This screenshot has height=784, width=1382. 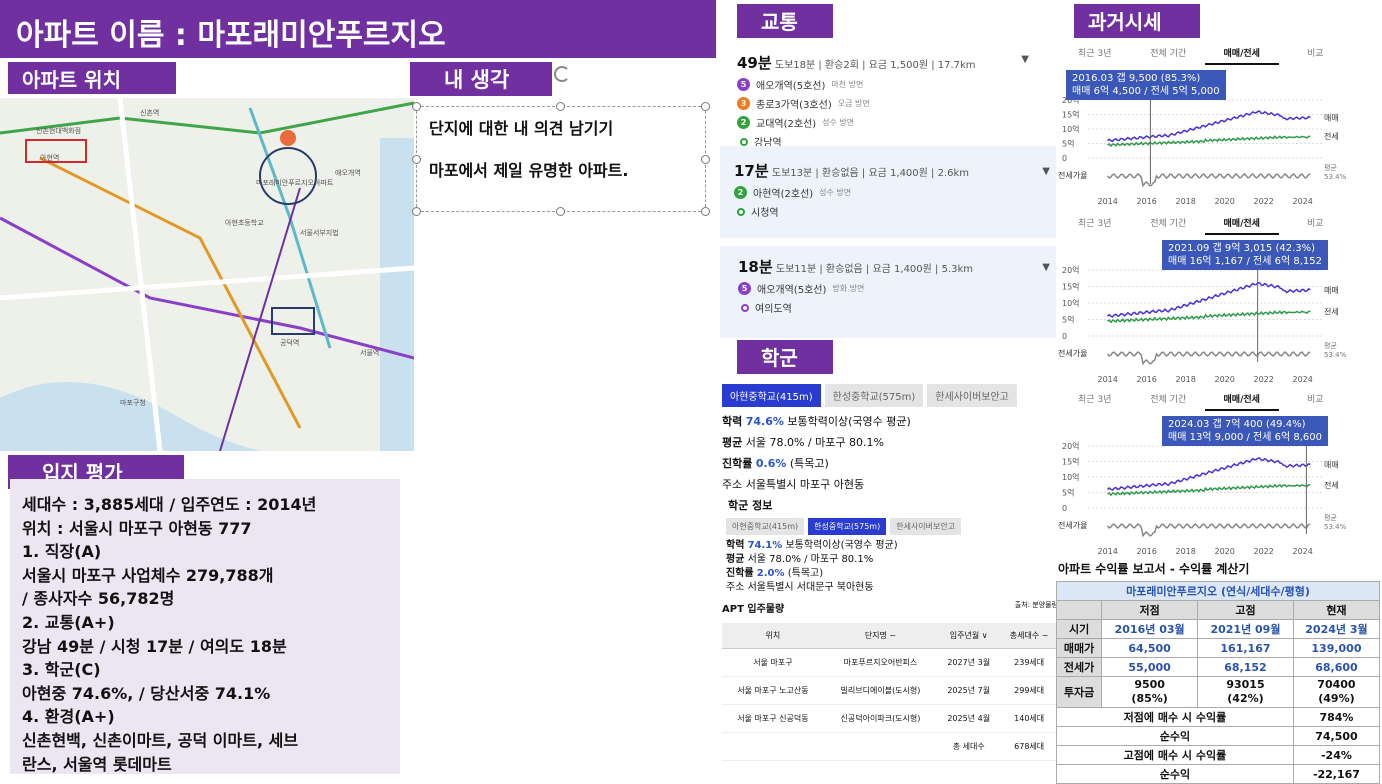 I want to click on table-cell, so click(x=773, y=746).